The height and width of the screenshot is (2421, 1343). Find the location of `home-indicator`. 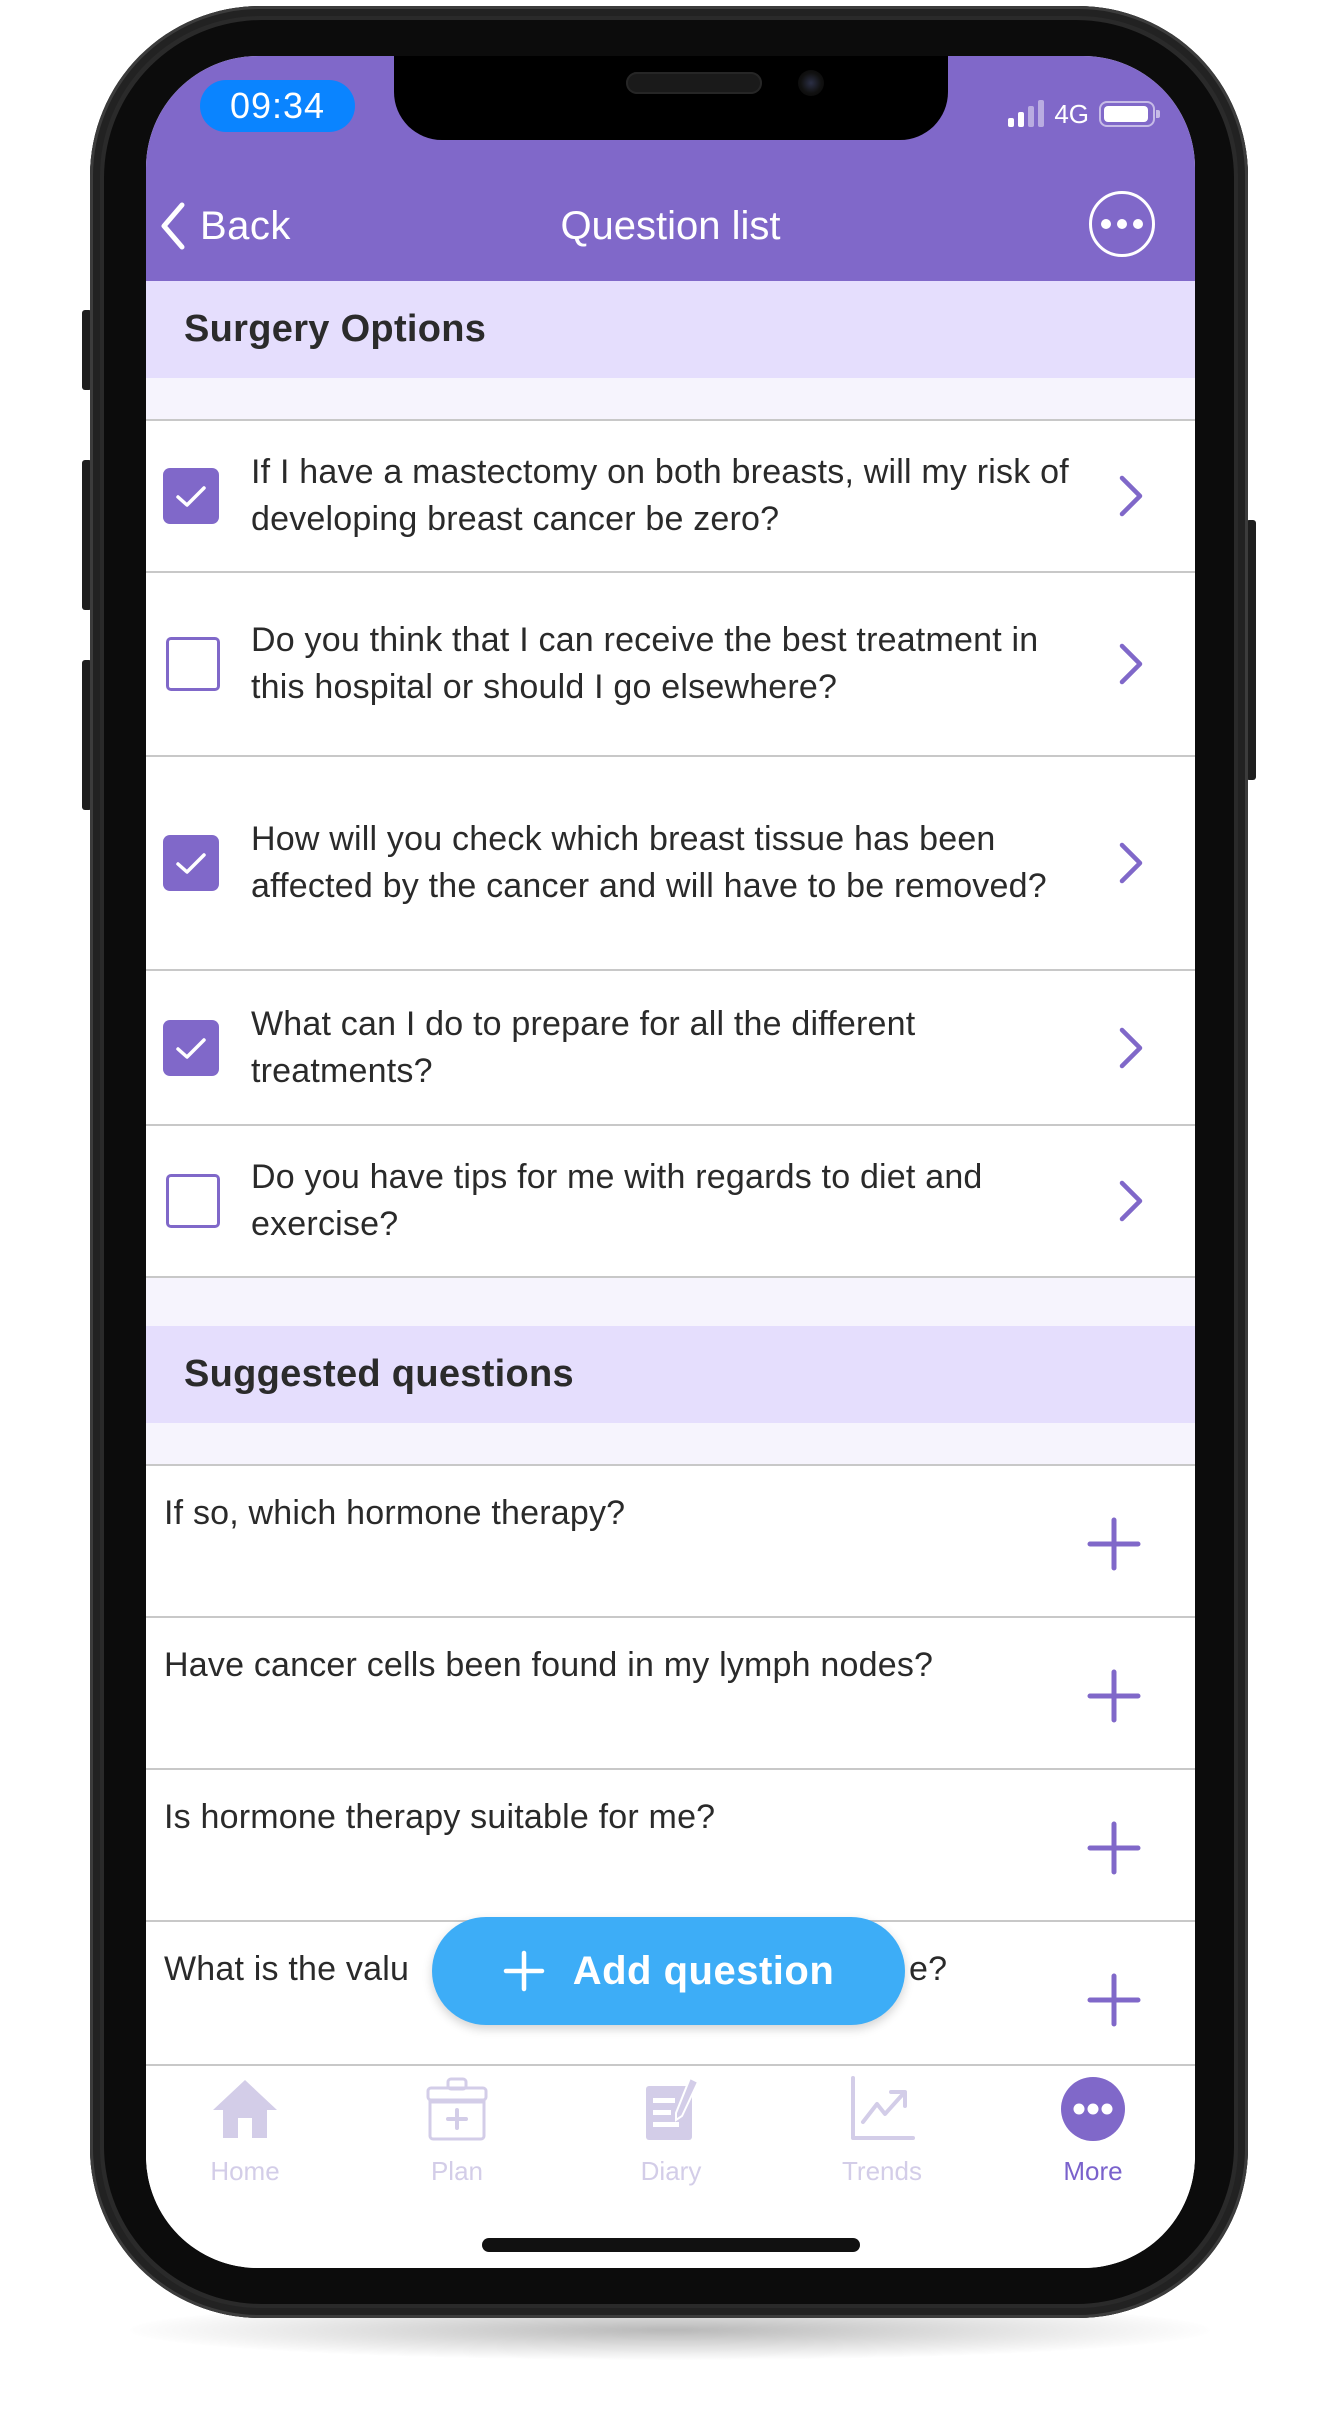

home-indicator is located at coordinates (671, 2245).